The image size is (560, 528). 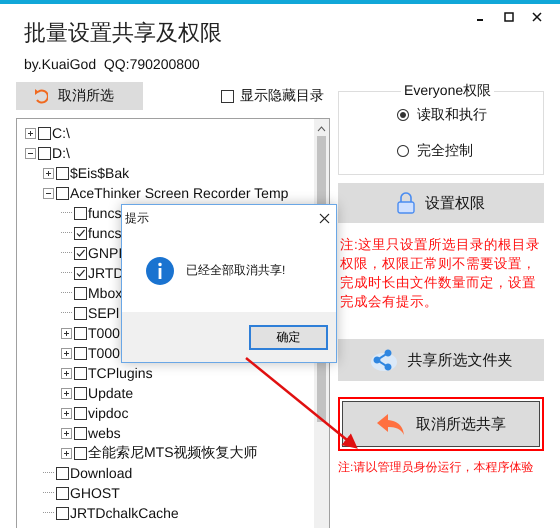 I want to click on permissions-group: Everyone权限 读取和执行 完全控制, so click(x=441, y=128).